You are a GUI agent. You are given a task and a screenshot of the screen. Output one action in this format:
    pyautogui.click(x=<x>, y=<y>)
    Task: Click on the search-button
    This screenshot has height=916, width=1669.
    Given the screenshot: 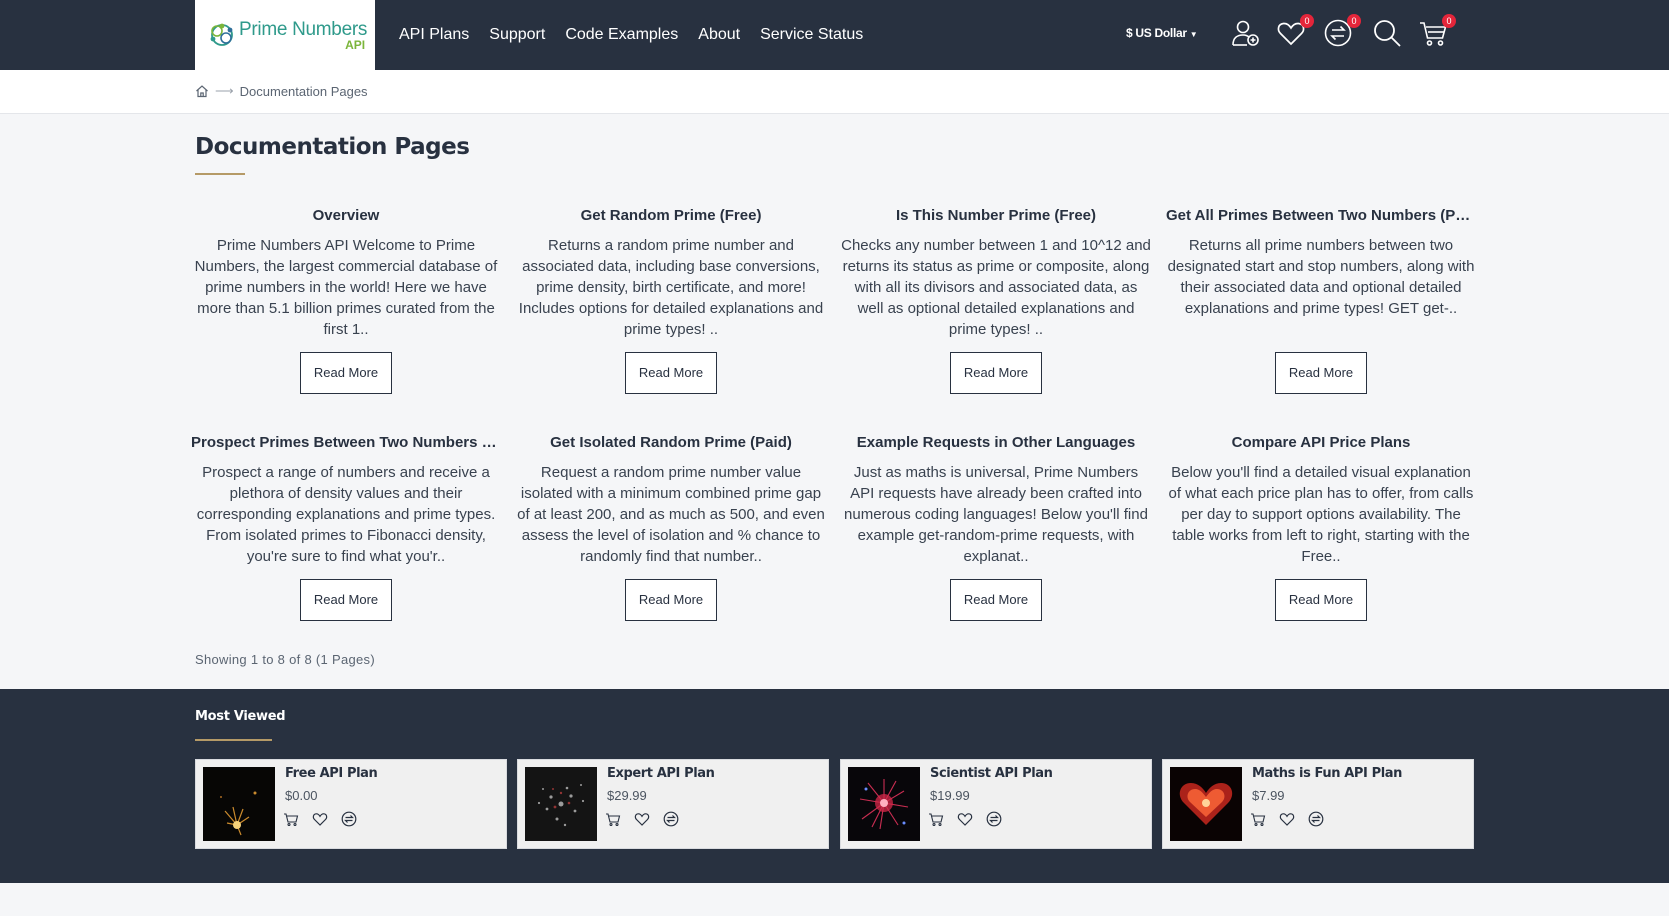 What is the action you would take?
    pyautogui.click(x=1388, y=34)
    